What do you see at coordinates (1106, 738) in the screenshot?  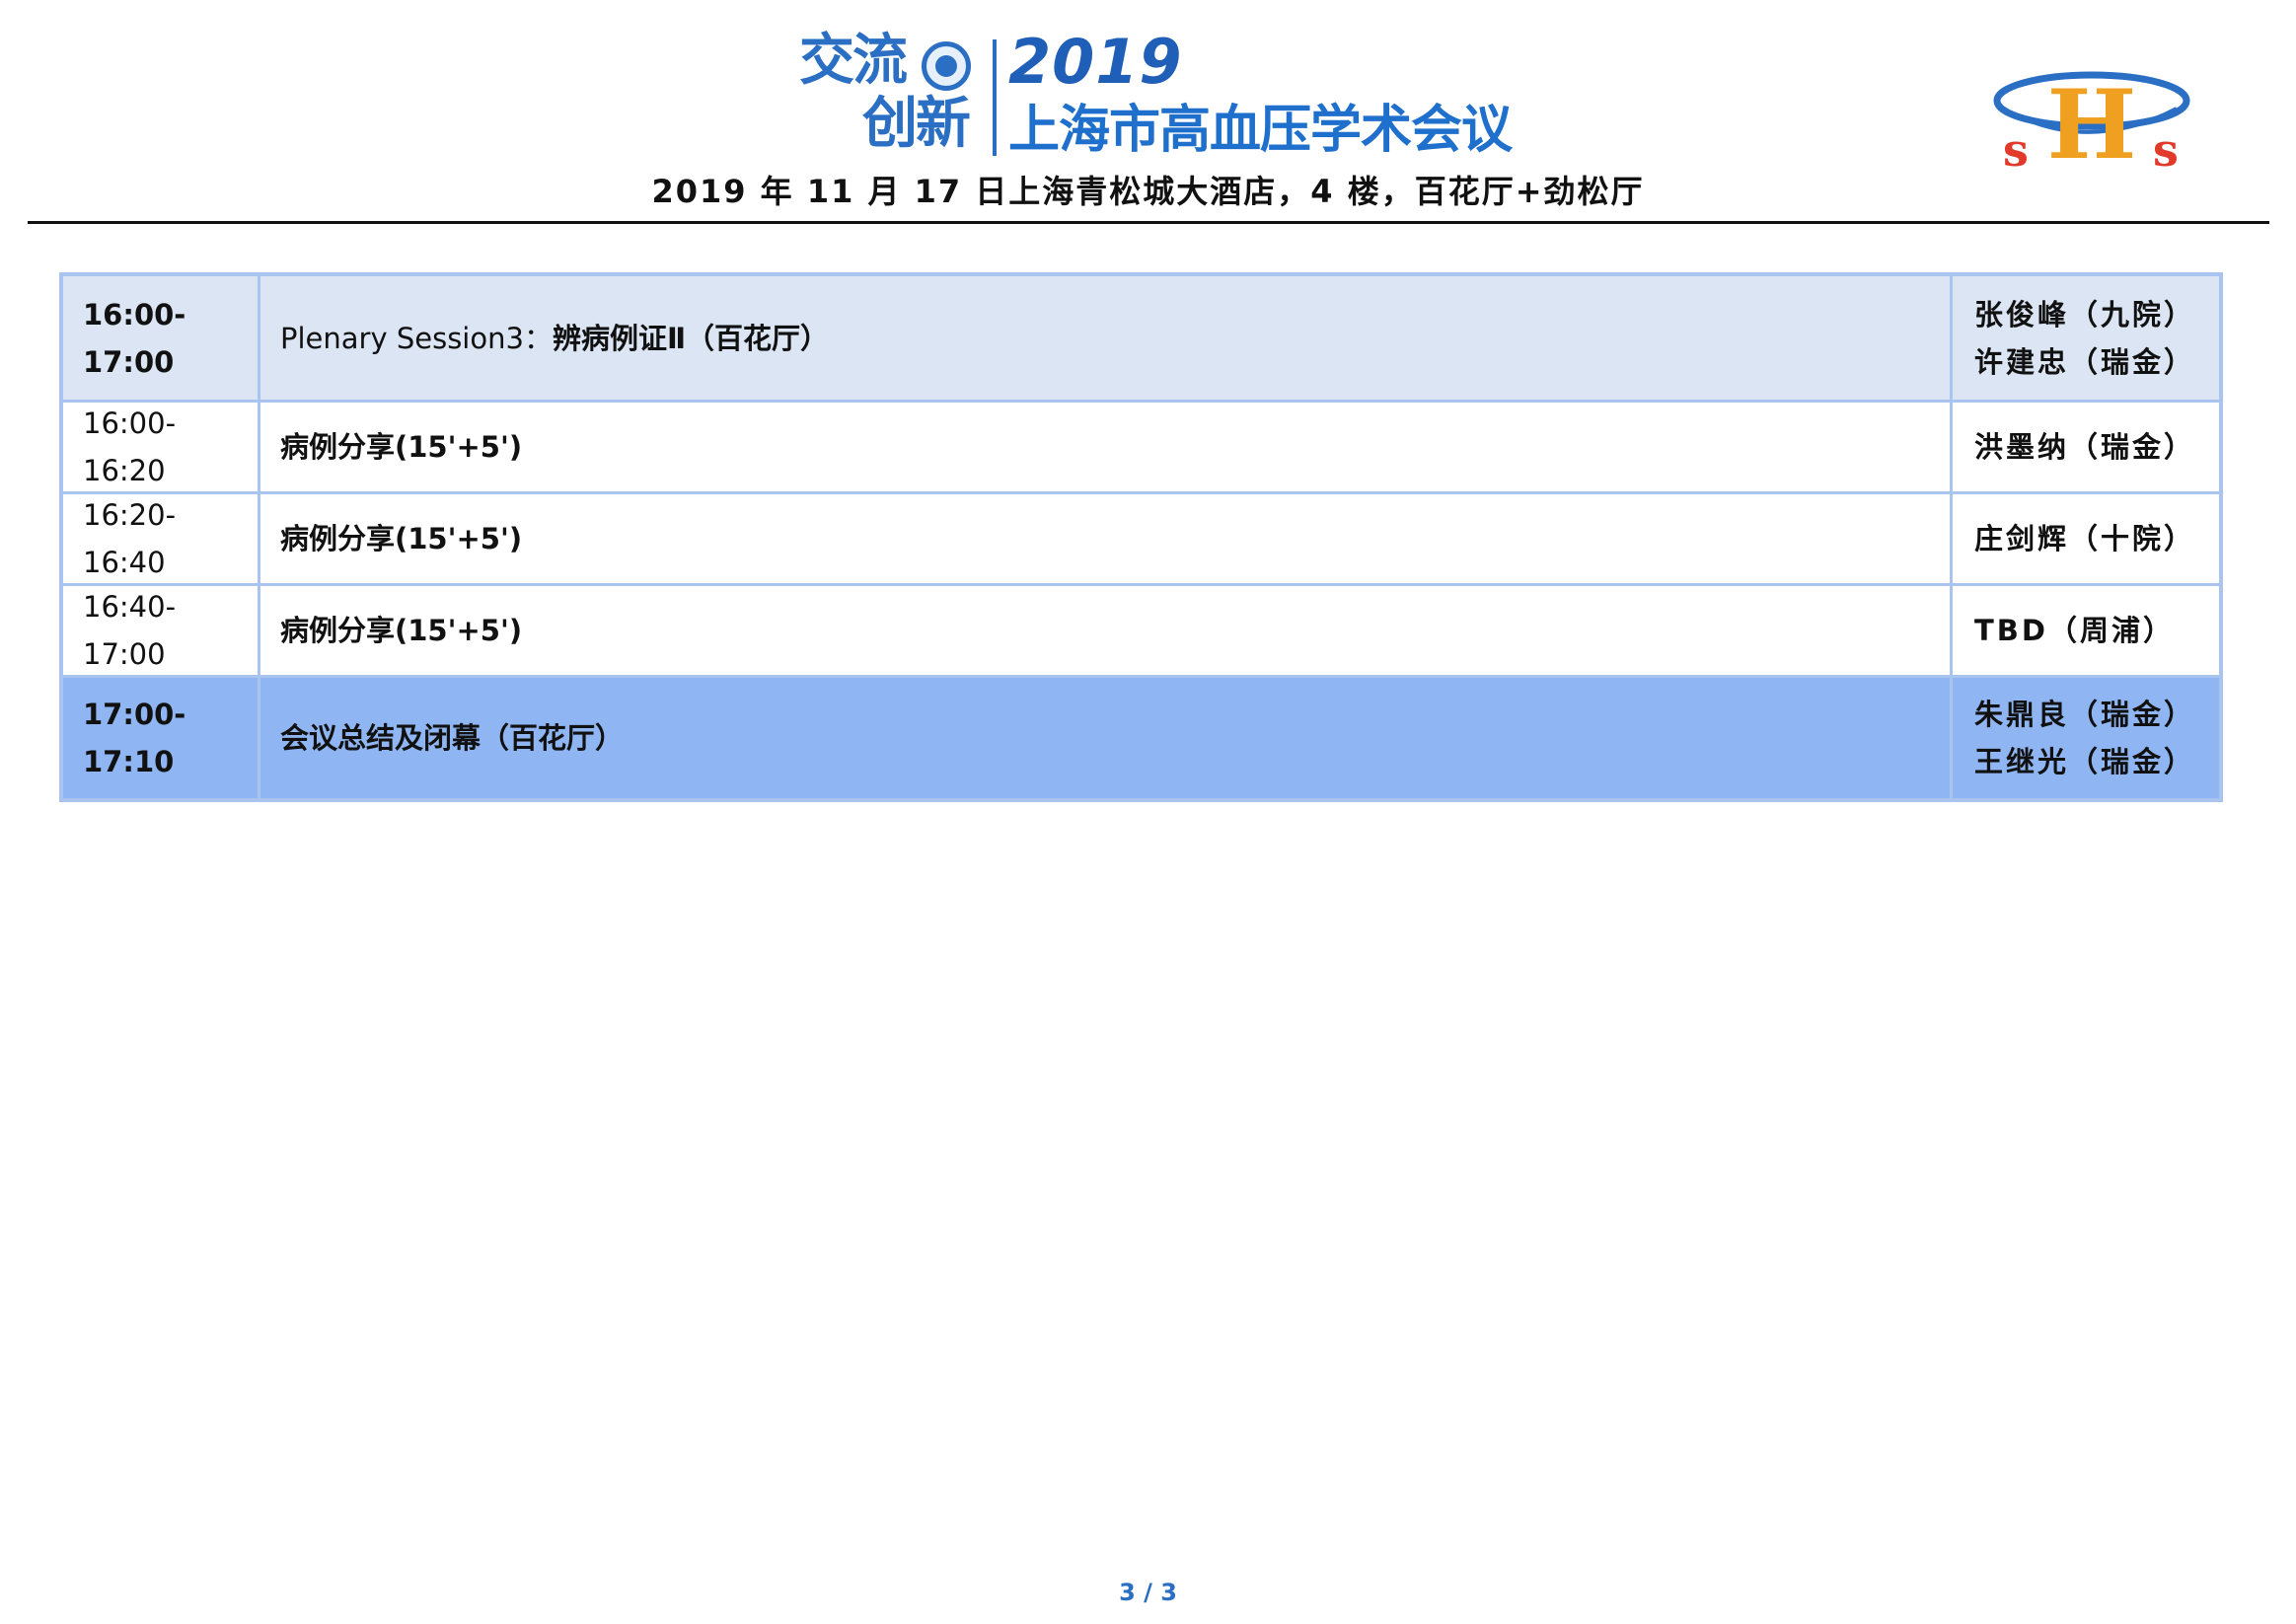 I see `title-cell: 会议总结及闭幕（百花厅）` at bounding box center [1106, 738].